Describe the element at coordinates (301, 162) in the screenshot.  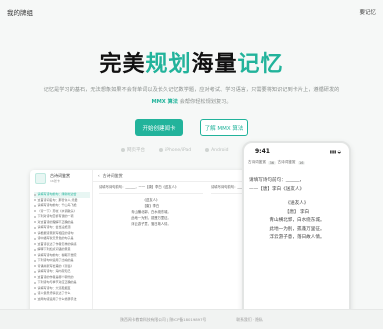
I see `phone-tab-count: 16` at that location.